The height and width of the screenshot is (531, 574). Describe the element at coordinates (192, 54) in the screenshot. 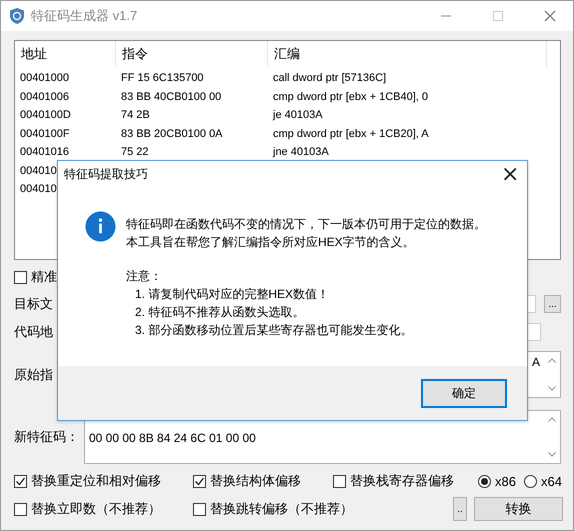

I see `column-header: 指令` at that location.